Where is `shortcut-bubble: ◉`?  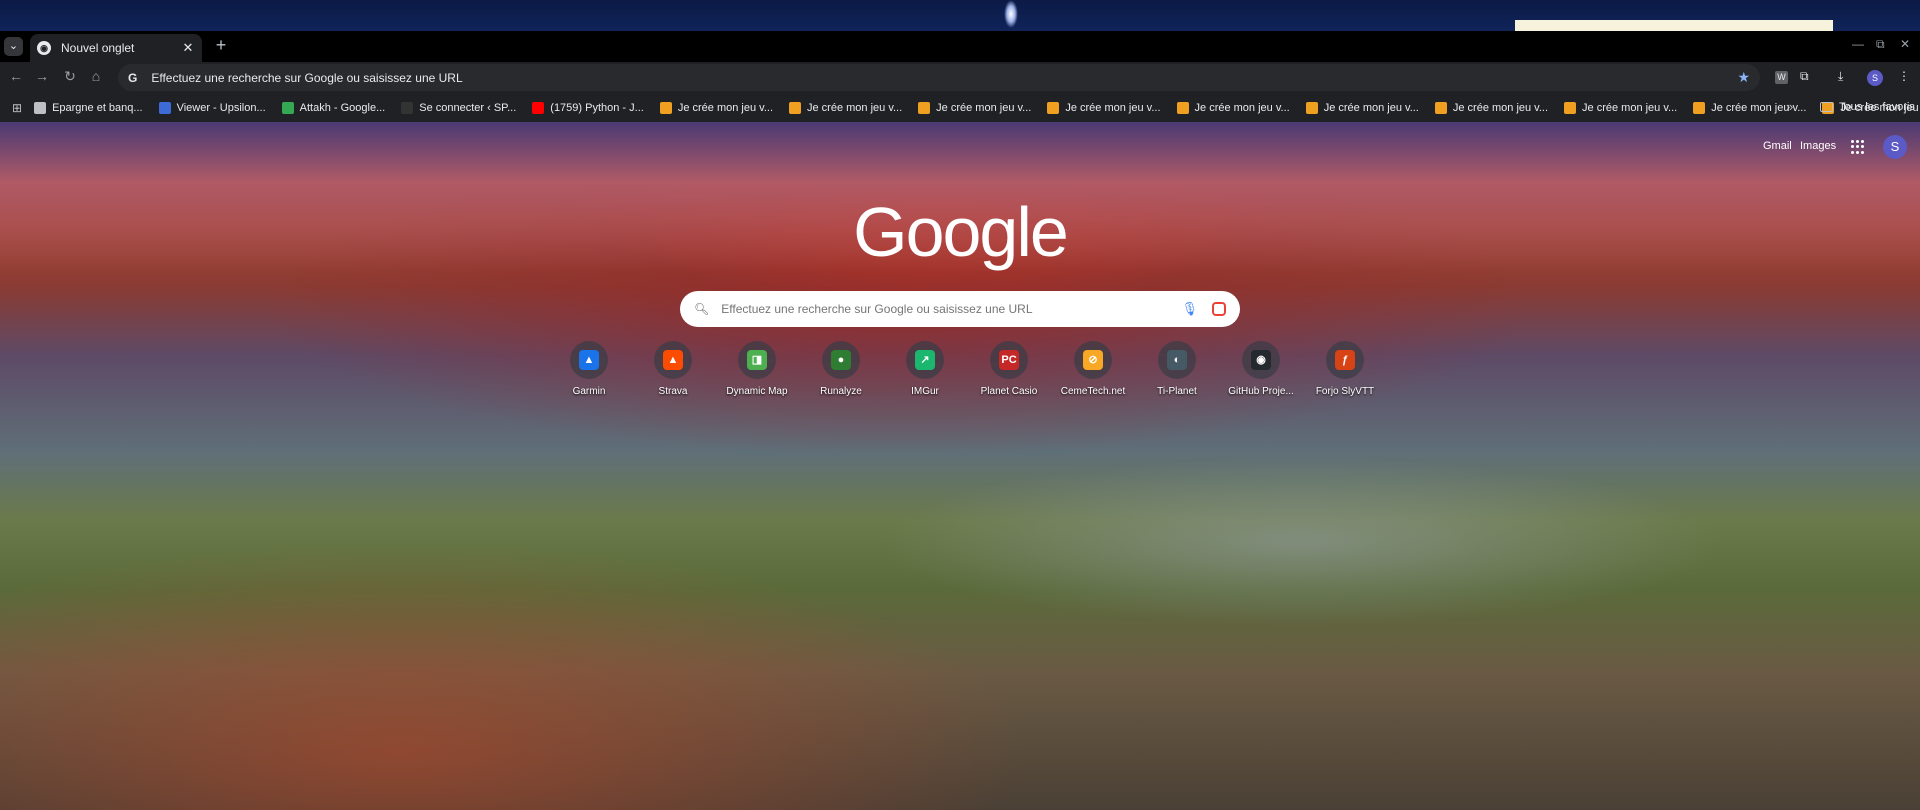 shortcut-bubble: ◉ is located at coordinates (1261, 360).